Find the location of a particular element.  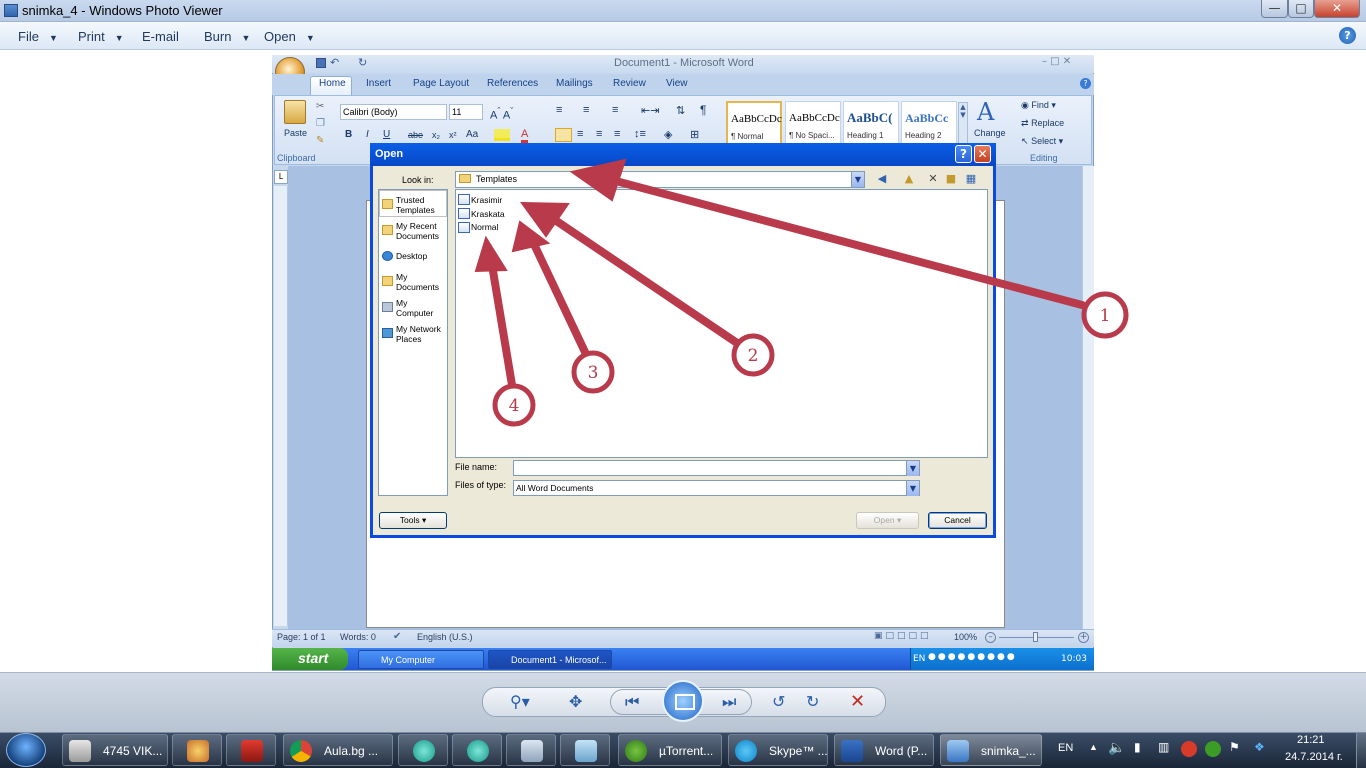

new-folder-icon: ■ is located at coordinates (951, 179).